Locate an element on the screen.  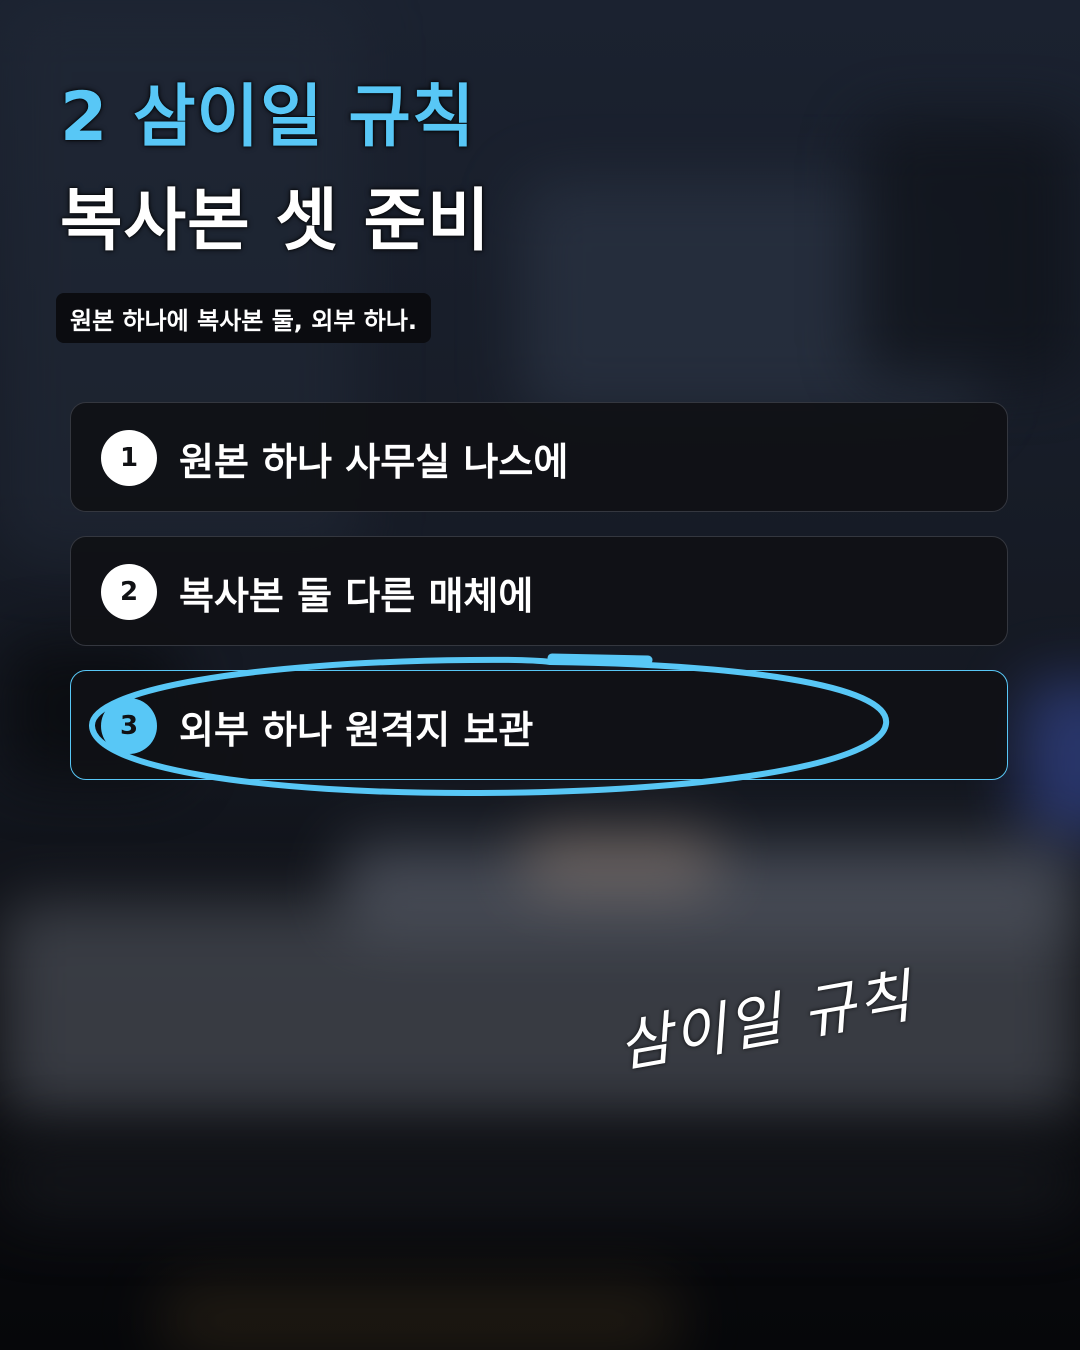
handwritten-annotation: 삼이일 규칙 is located at coordinates (765, 1021).